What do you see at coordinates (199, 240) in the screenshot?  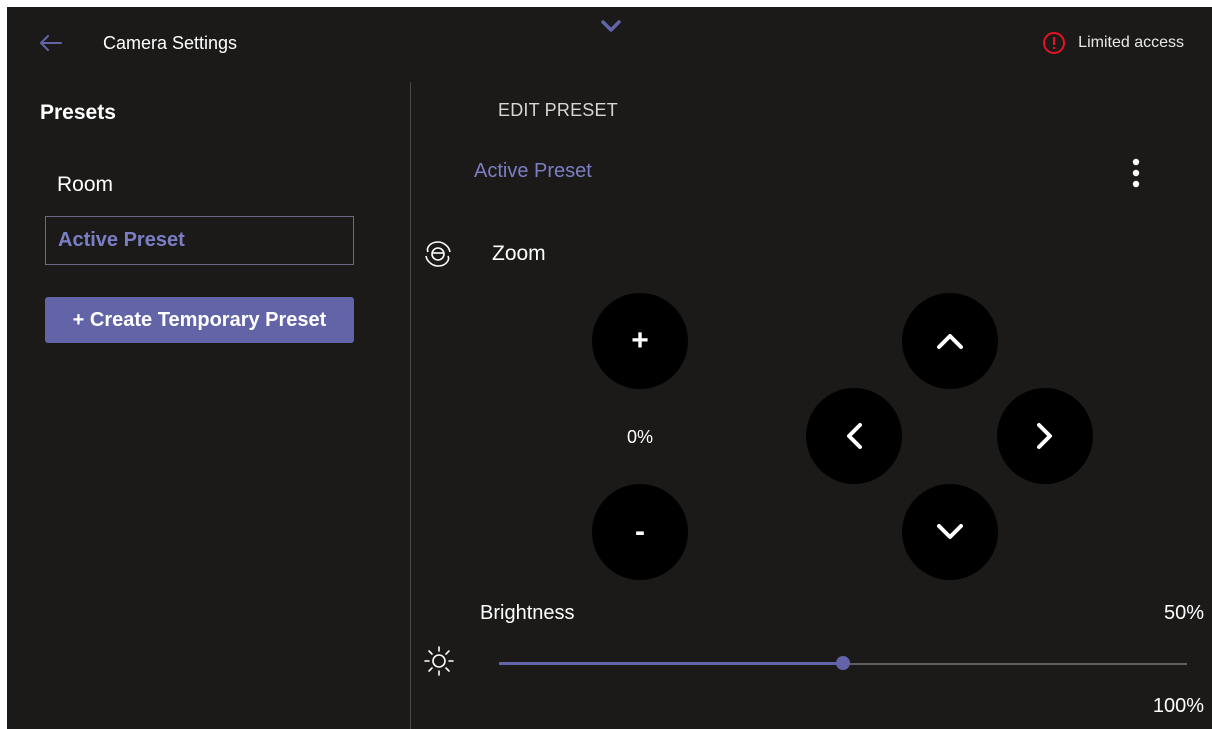 I see `preset-item-active: Active Preset` at bounding box center [199, 240].